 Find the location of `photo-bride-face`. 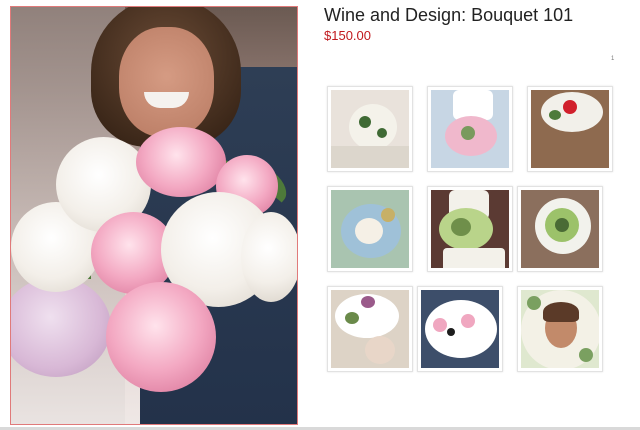

photo-bride-face is located at coordinates (166, 82).